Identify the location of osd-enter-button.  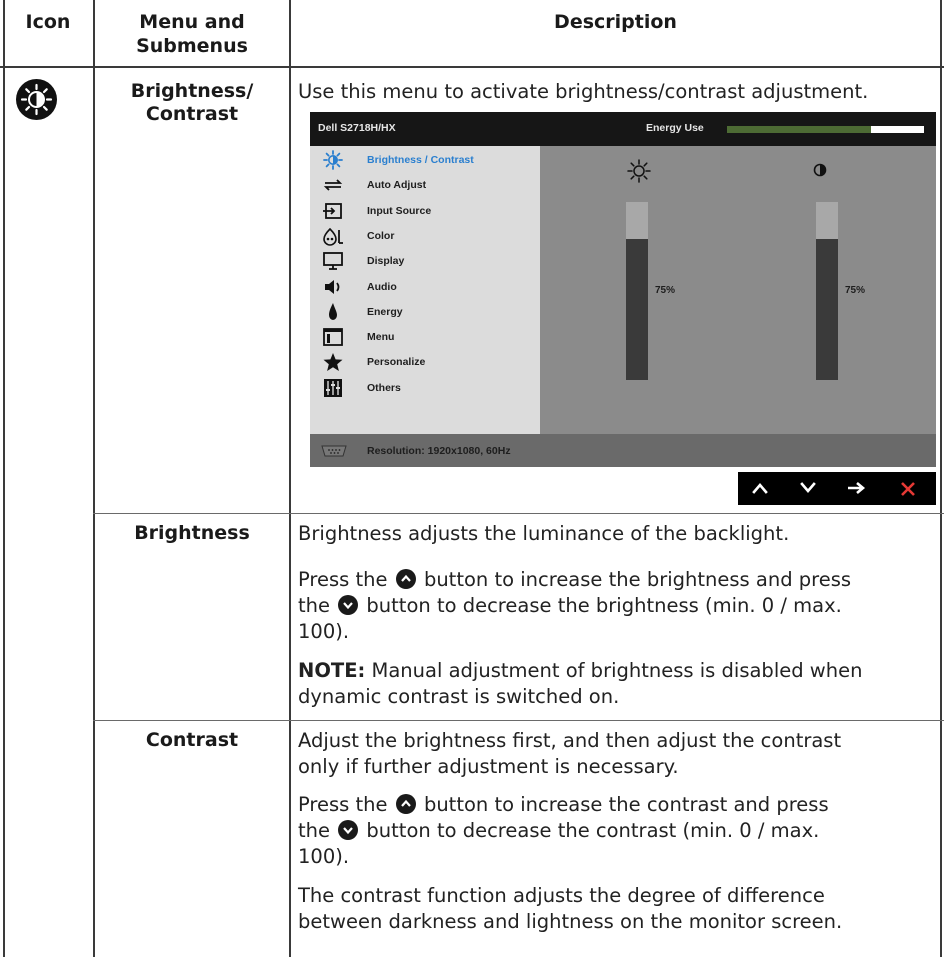
(856, 488).